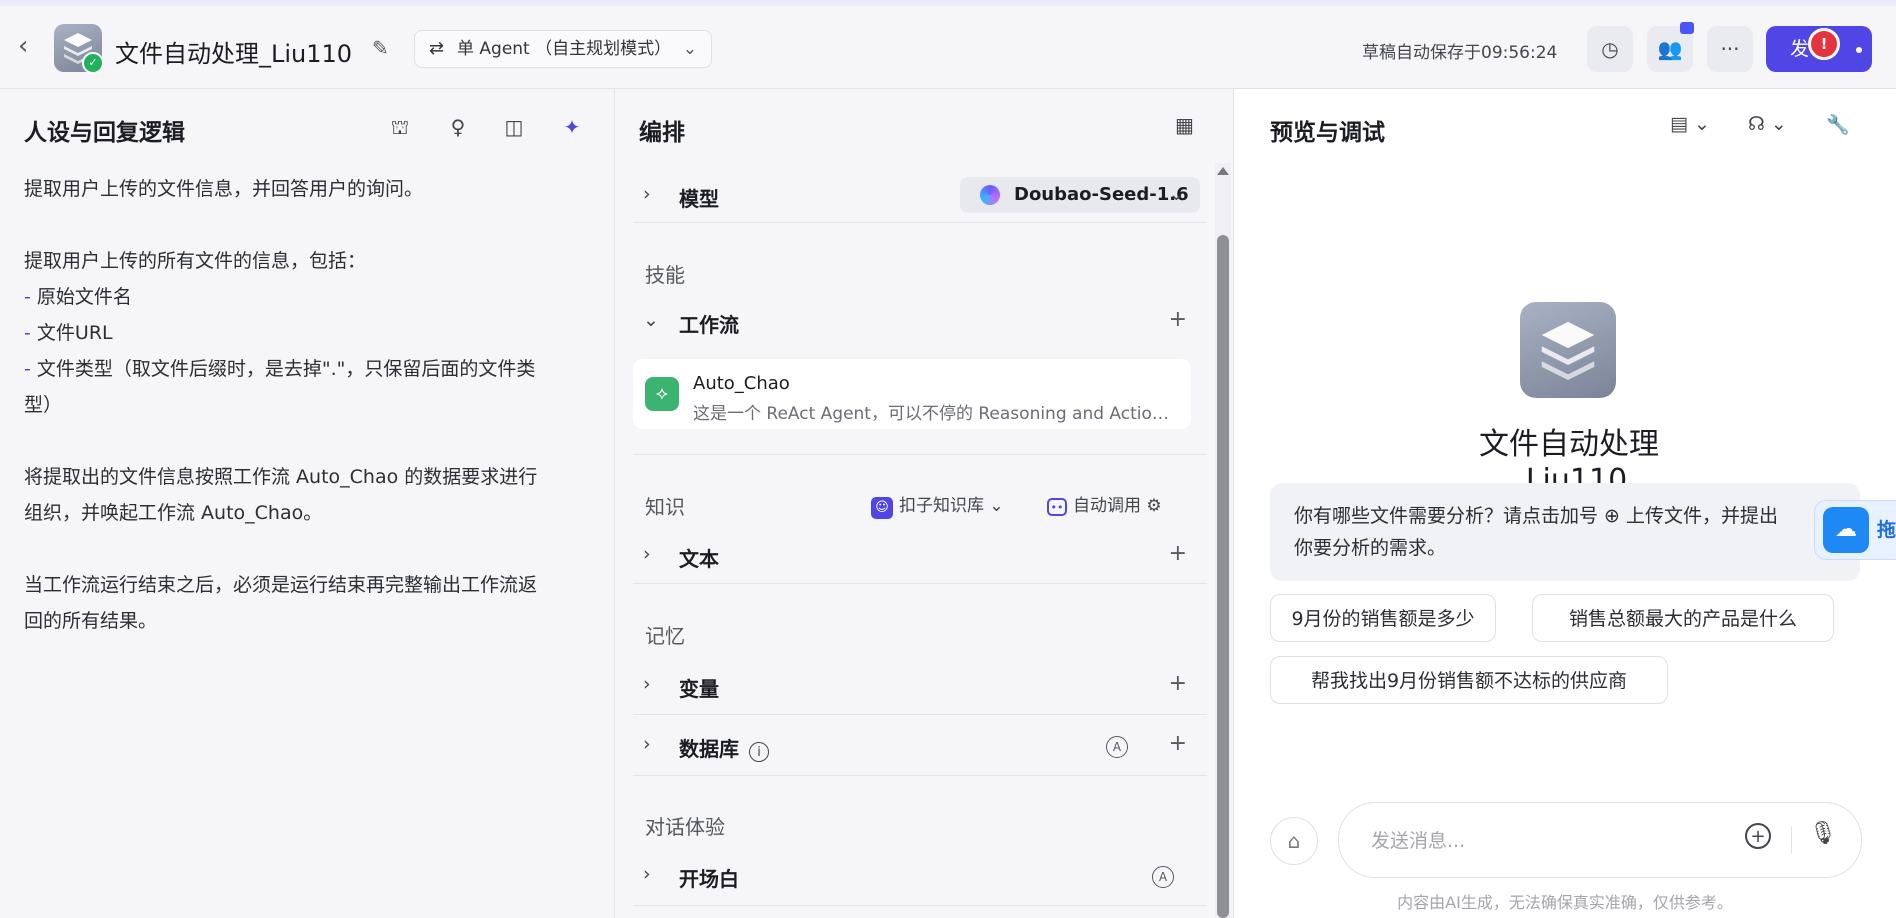 The image size is (1896, 918). What do you see at coordinates (920, 877) in the screenshot?
I see `opening-row: › 开场白 A` at bounding box center [920, 877].